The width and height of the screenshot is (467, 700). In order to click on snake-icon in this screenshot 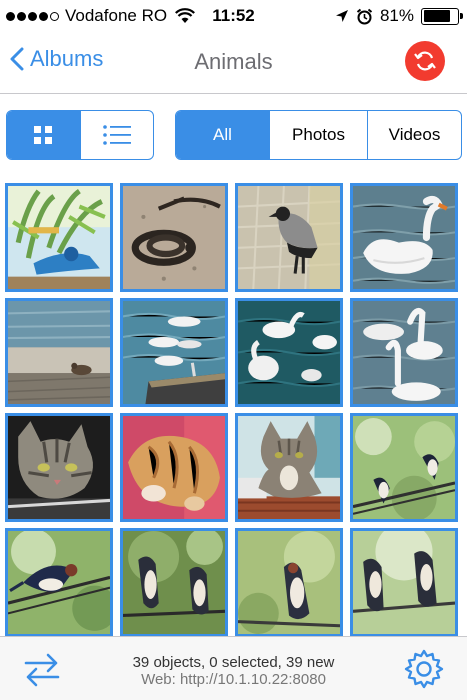, I will do `click(174, 237)`.